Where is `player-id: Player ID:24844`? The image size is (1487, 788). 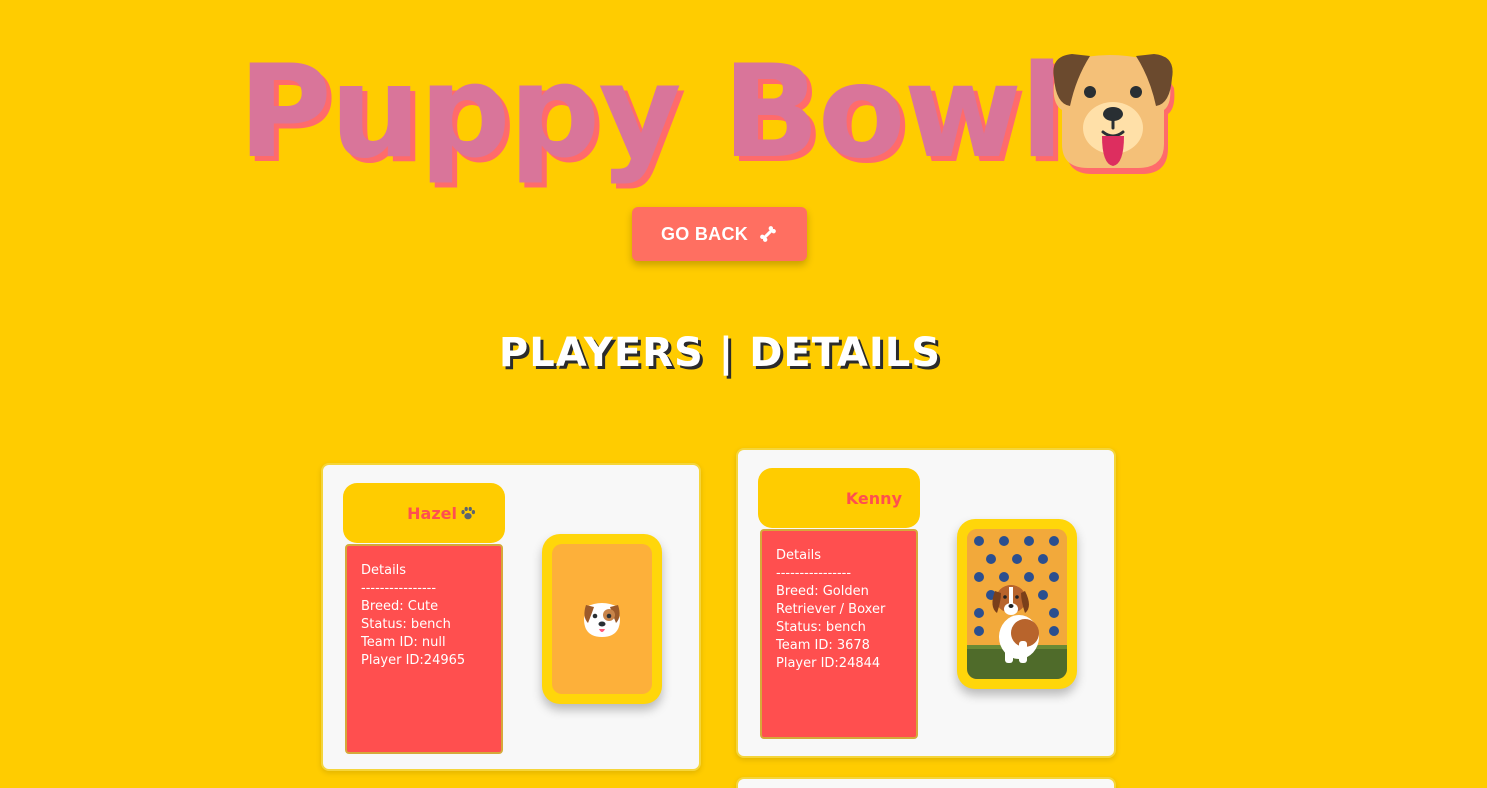 player-id: Player ID:24844 is located at coordinates (828, 663).